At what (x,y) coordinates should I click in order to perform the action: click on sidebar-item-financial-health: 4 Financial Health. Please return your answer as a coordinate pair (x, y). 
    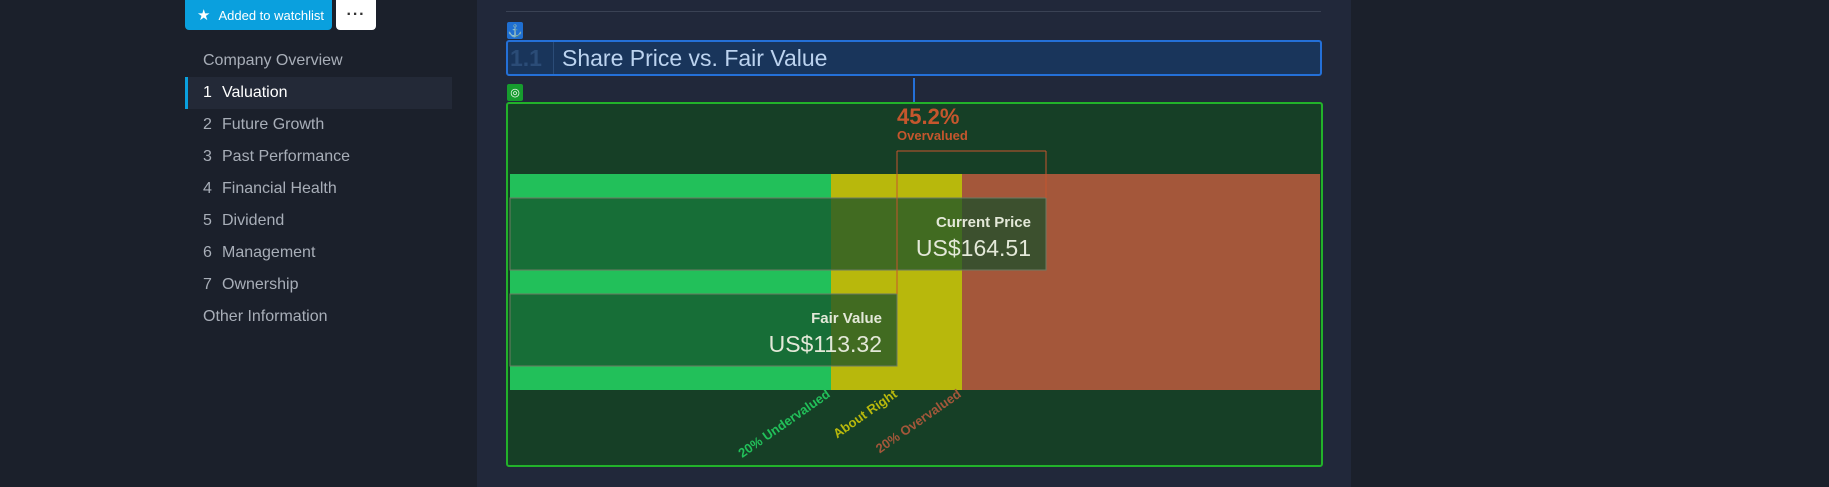
    Looking at the image, I should click on (318, 189).